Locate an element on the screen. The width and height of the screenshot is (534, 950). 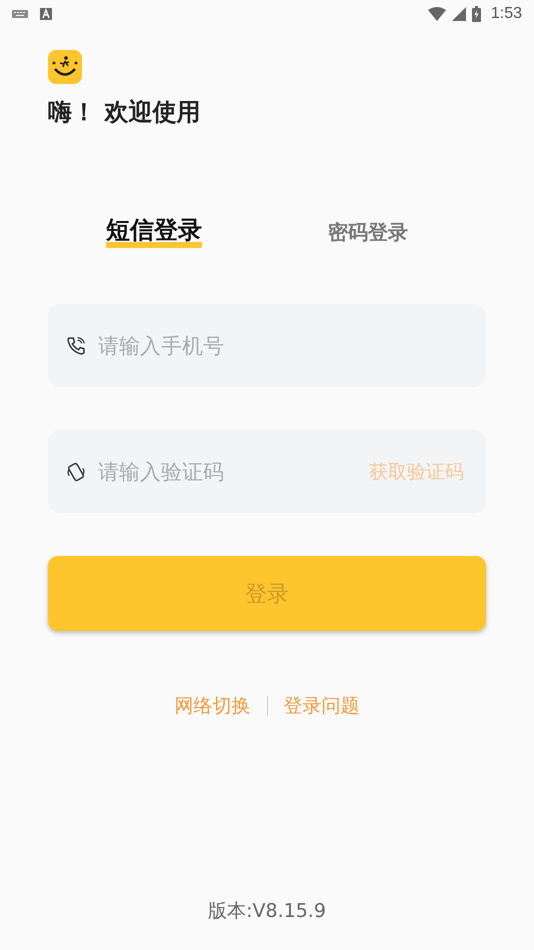
text-input: 请输入验证码 is located at coordinates (227, 471).